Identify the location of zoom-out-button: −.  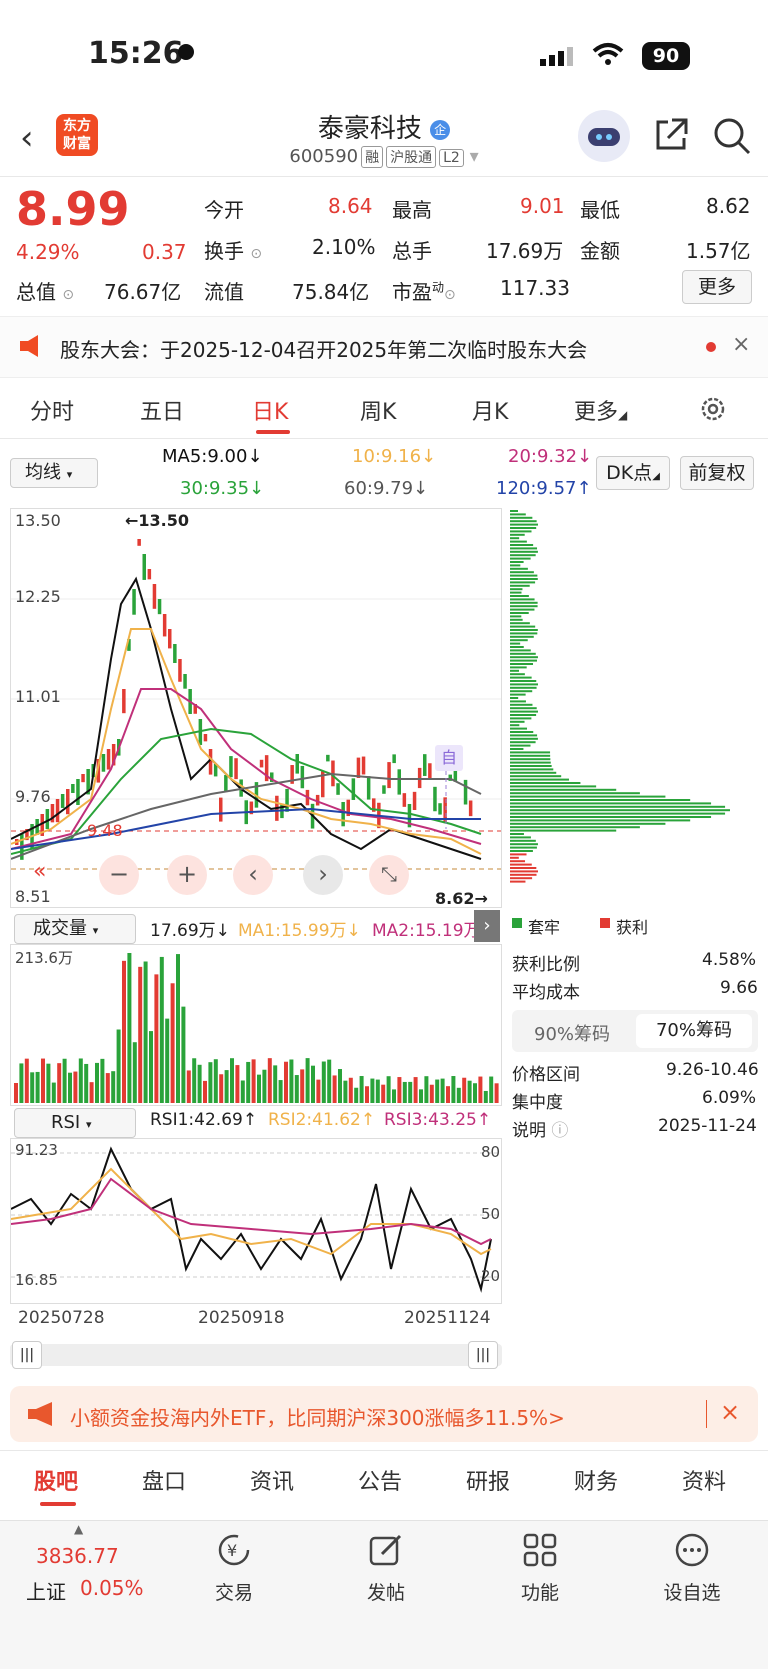
(119, 875).